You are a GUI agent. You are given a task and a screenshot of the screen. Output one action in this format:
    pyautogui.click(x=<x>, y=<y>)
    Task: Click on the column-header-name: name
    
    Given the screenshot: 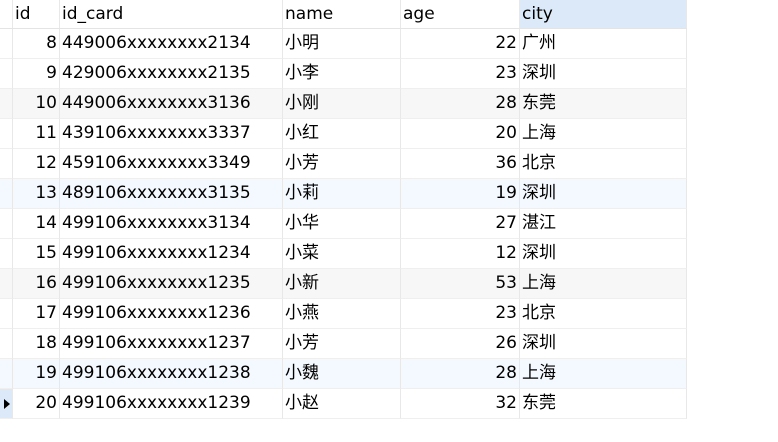 What is the action you would take?
    pyautogui.click(x=342, y=14)
    